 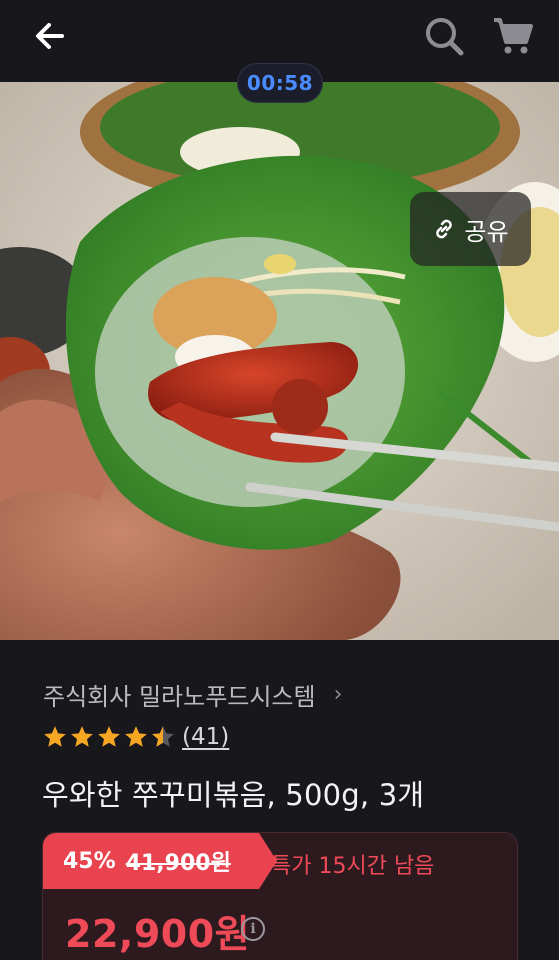 I want to click on video-timer: 00:58, so click(x=280, y=83).